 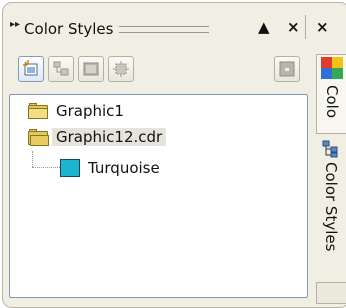 I want to click on tree-item-graphic12: Graphic12.cdr, so click(x=97, y=137).